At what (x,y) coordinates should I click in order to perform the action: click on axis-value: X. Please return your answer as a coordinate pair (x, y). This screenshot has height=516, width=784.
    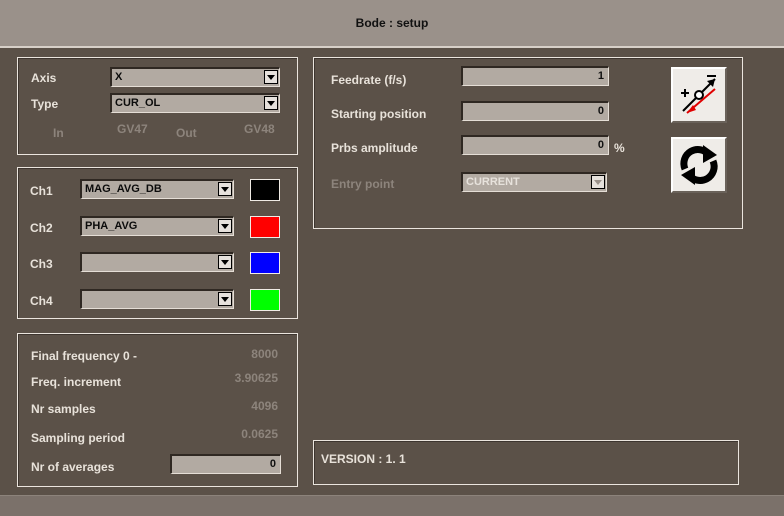
    Looking at the image, I should click on (119, 77).